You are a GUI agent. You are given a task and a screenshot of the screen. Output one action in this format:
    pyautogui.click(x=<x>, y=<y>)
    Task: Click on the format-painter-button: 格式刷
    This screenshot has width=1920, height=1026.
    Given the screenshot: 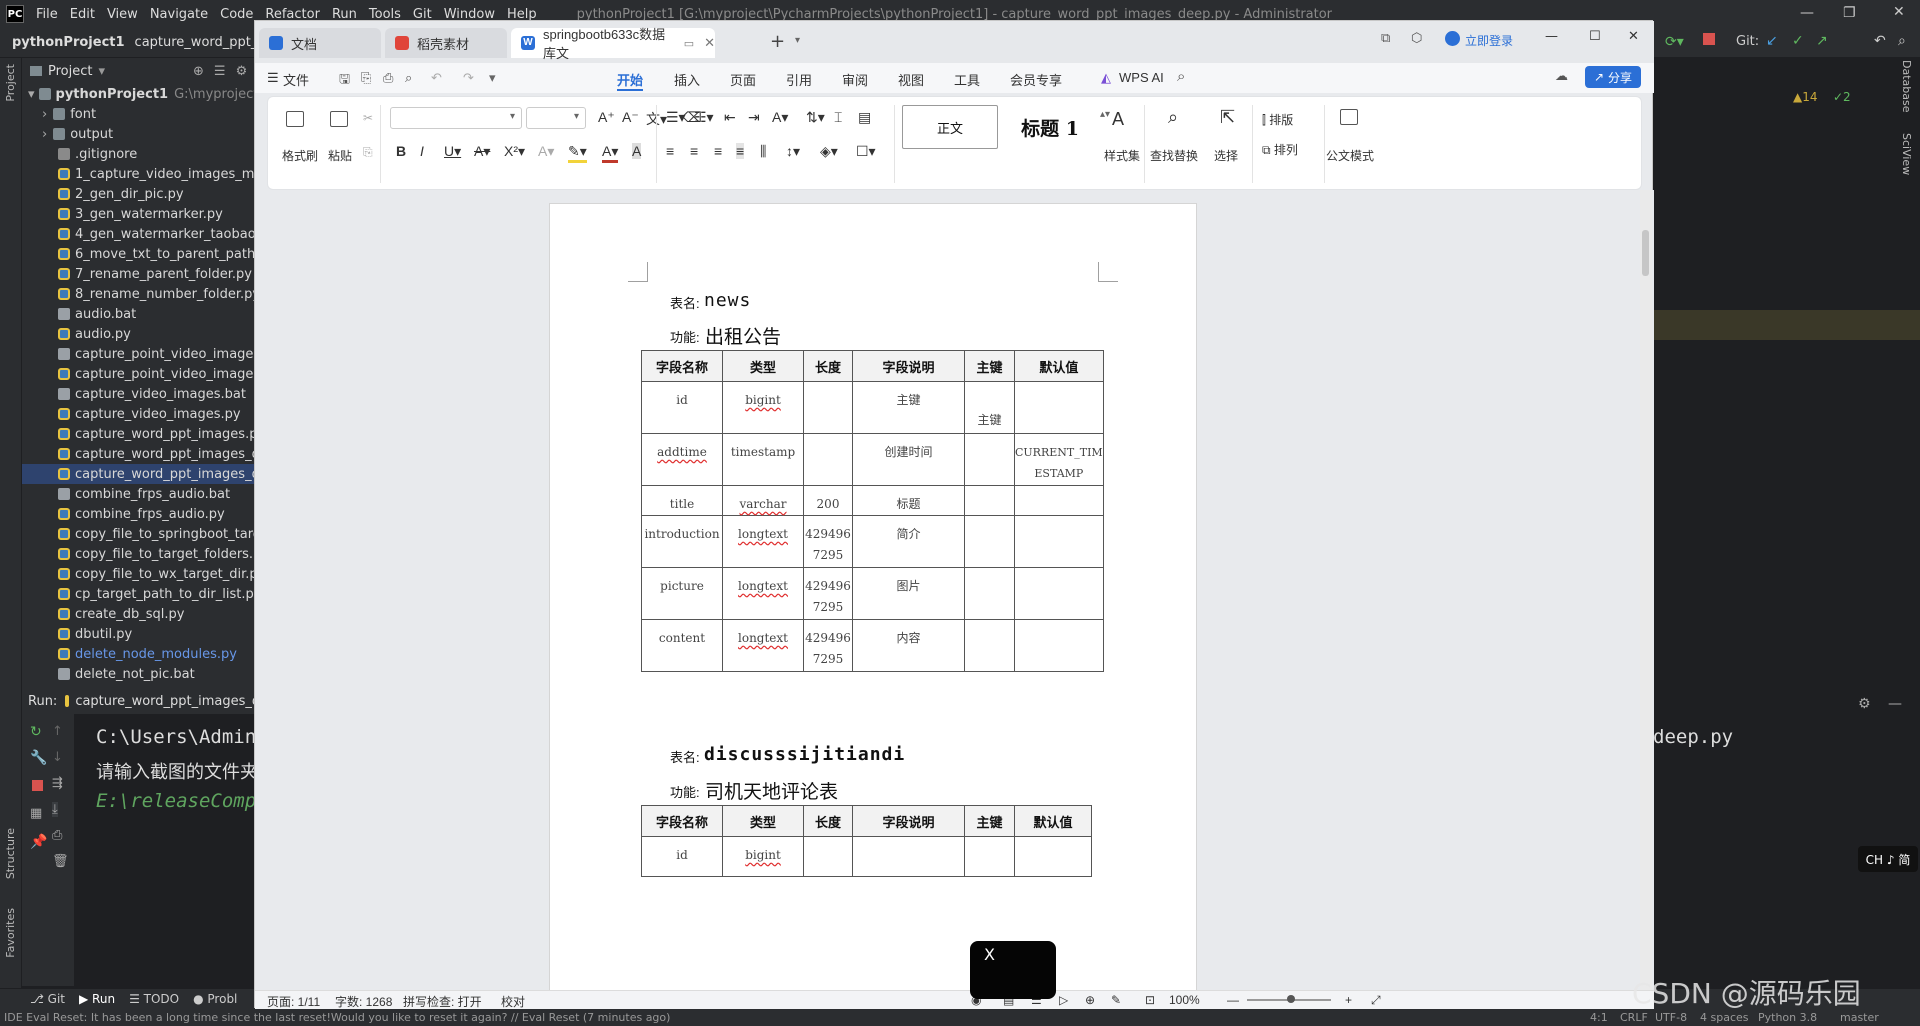 What is the action you would take?
    pyautogui.click(x=300, y=155)
    